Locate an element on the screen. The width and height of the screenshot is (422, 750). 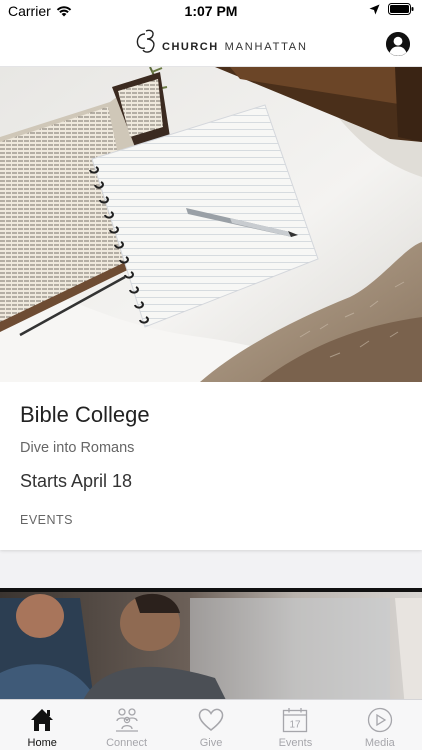
tab-label-home: Home is located at coordinates (42, 743).